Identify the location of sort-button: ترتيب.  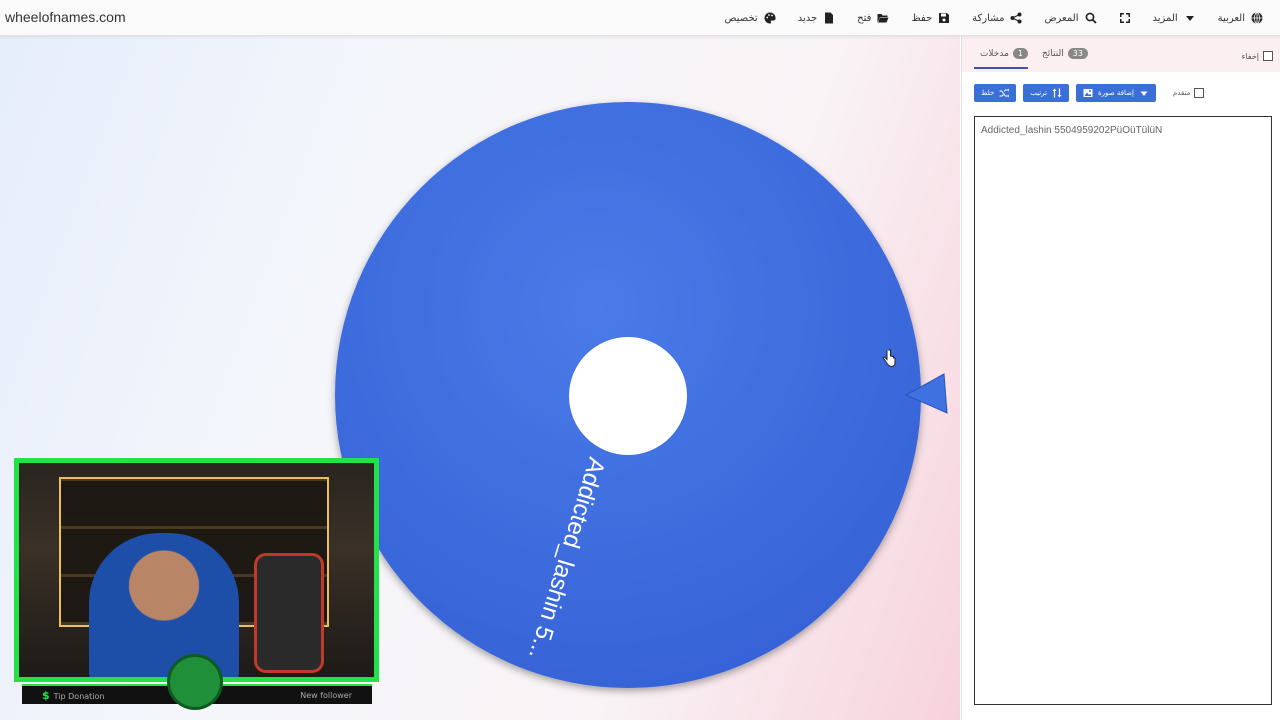
(1046, 93).